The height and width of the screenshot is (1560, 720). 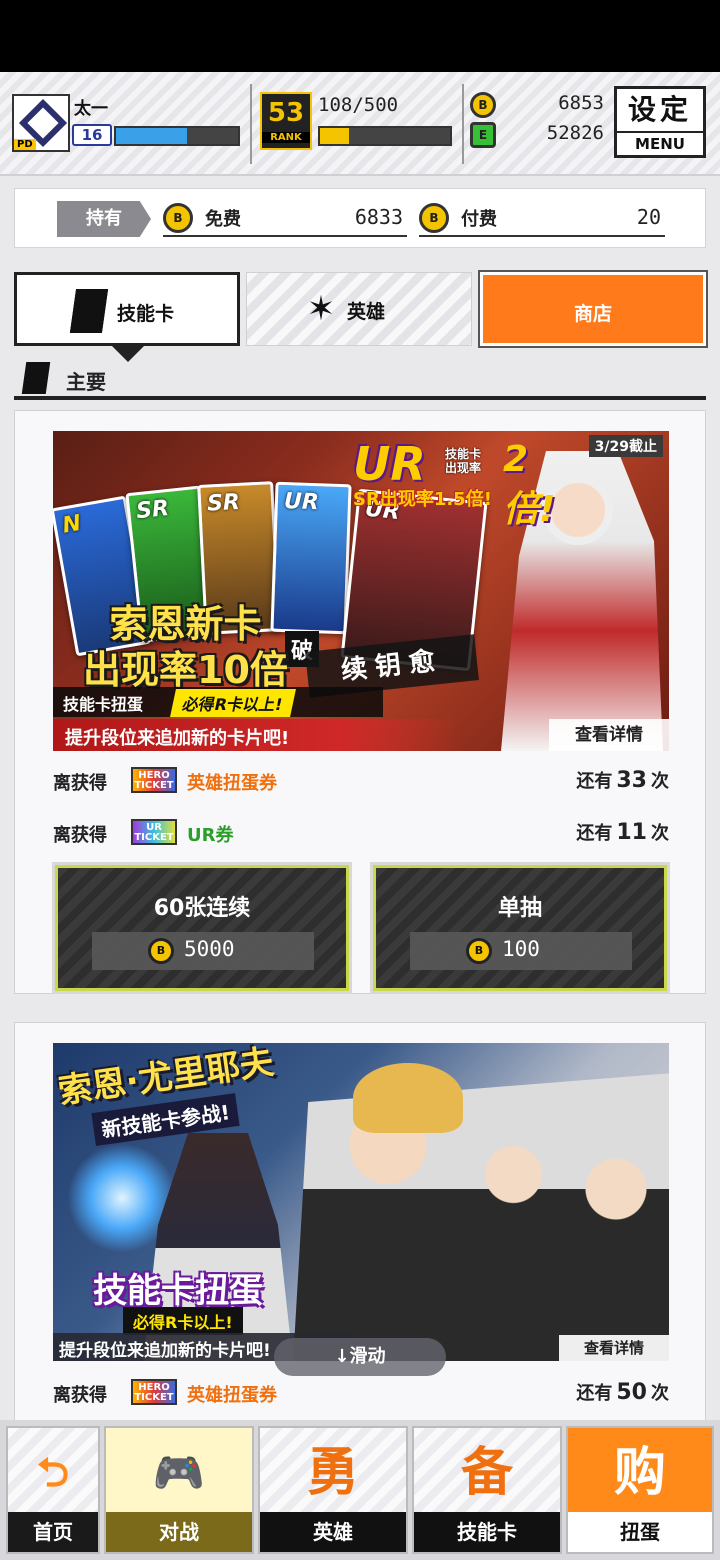 What do you see at coordinates (53, 1473) in the screenshot?
I see `back-arrow-icon: ⮌` at bounding box center [53, 1473].